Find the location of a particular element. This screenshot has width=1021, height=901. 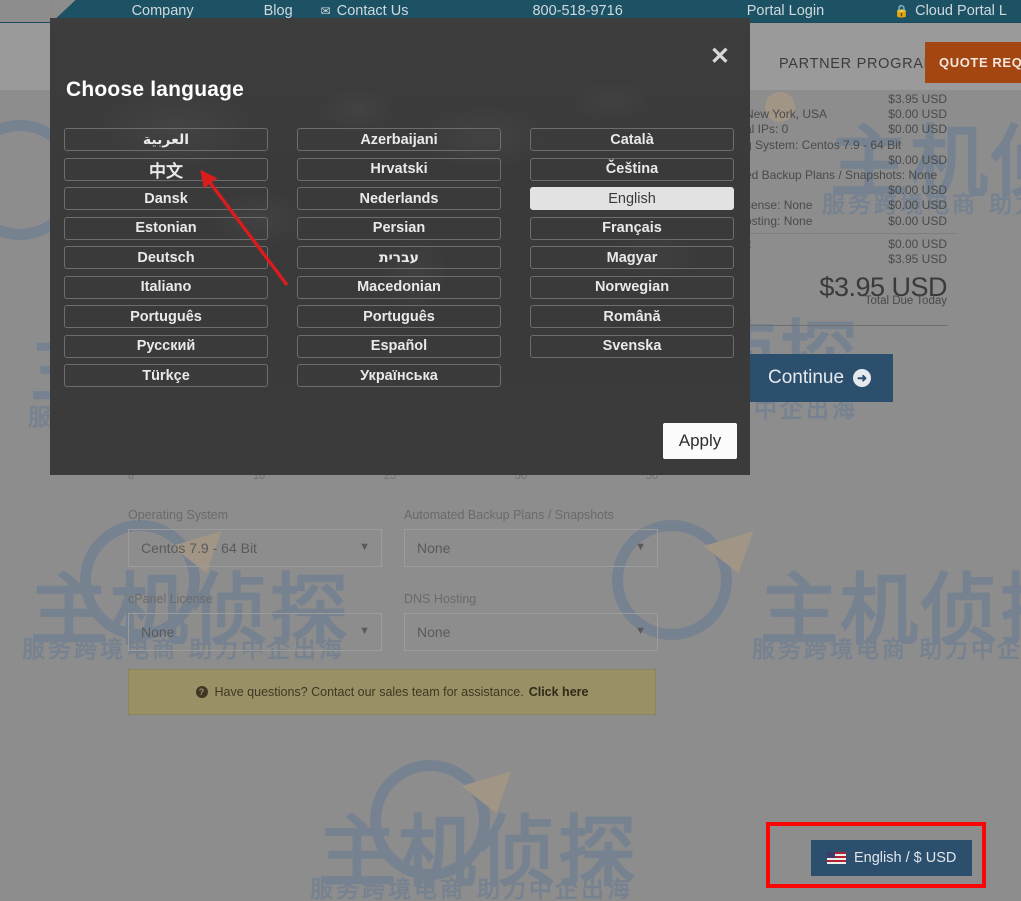

language-option-estonian: Estonian is located at coordinates (166, 228).